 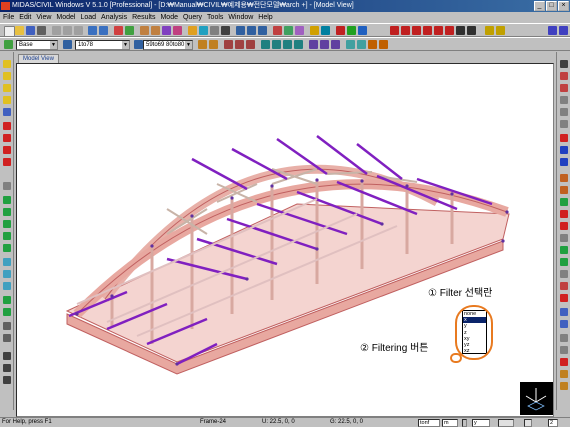 What do you see at coordinates (564, 88) in the screenshot?
I see `pencil-icon` at bounding box center [564, 88].